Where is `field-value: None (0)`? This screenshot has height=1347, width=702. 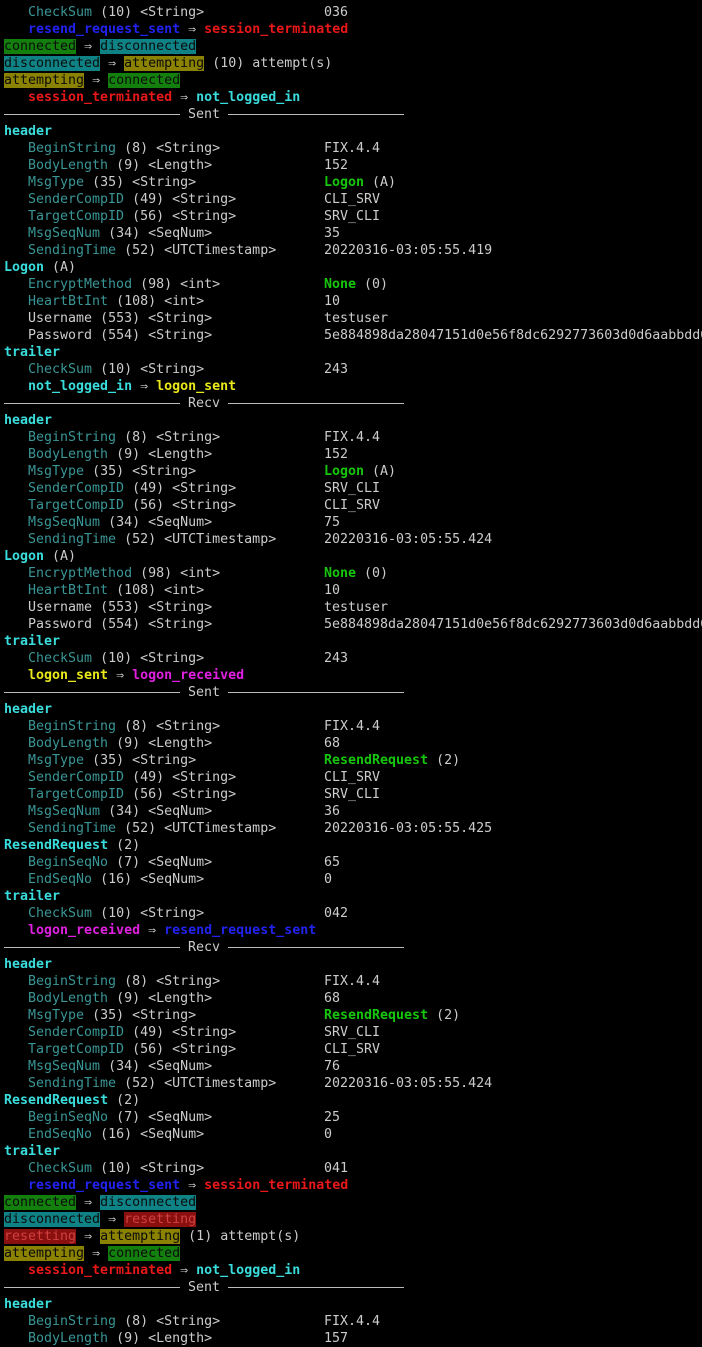
field-value: None (0) is located at coordinates (356, 284).